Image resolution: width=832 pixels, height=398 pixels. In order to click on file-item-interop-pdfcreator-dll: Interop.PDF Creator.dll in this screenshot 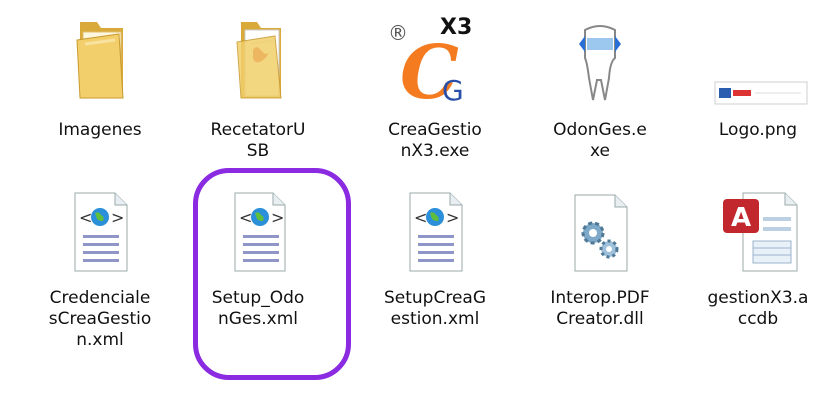, I will do `click(600, 283)`.